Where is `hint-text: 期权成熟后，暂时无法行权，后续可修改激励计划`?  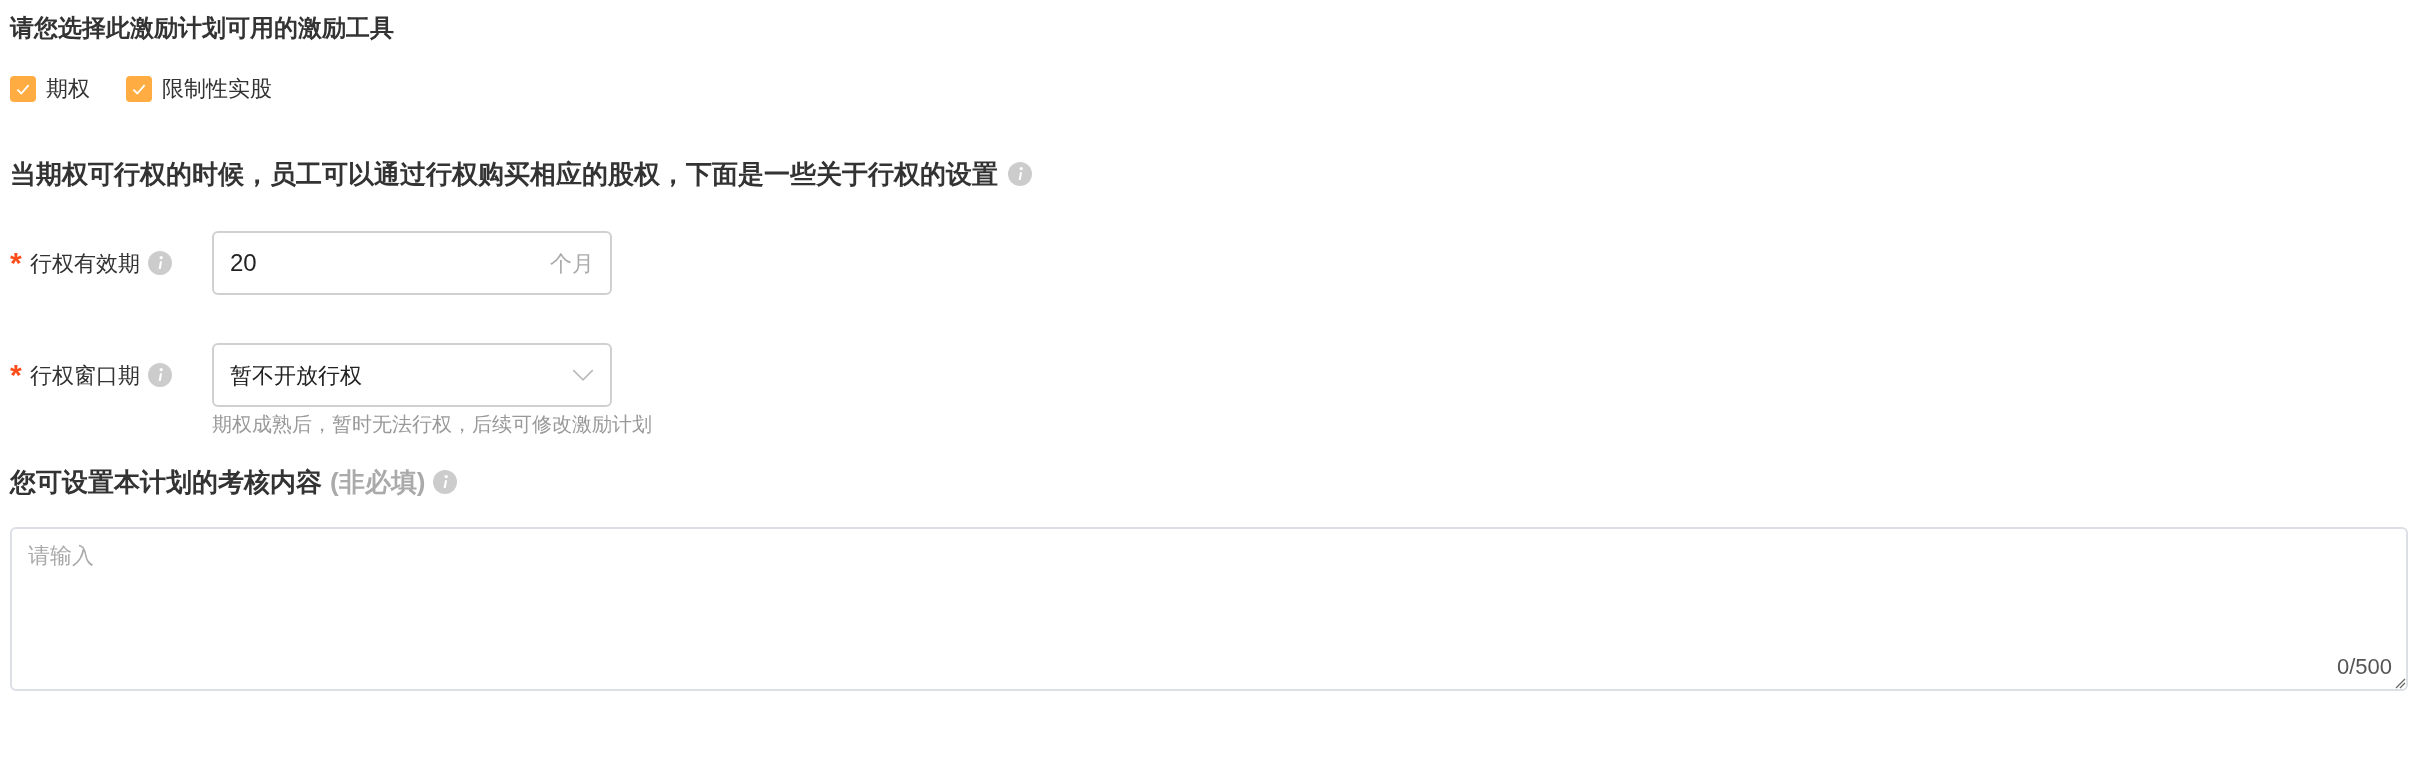
hint-text: 期权成熟后，暂时无法行权，后续可修改激励计划 is located at coordinates (432, 424).